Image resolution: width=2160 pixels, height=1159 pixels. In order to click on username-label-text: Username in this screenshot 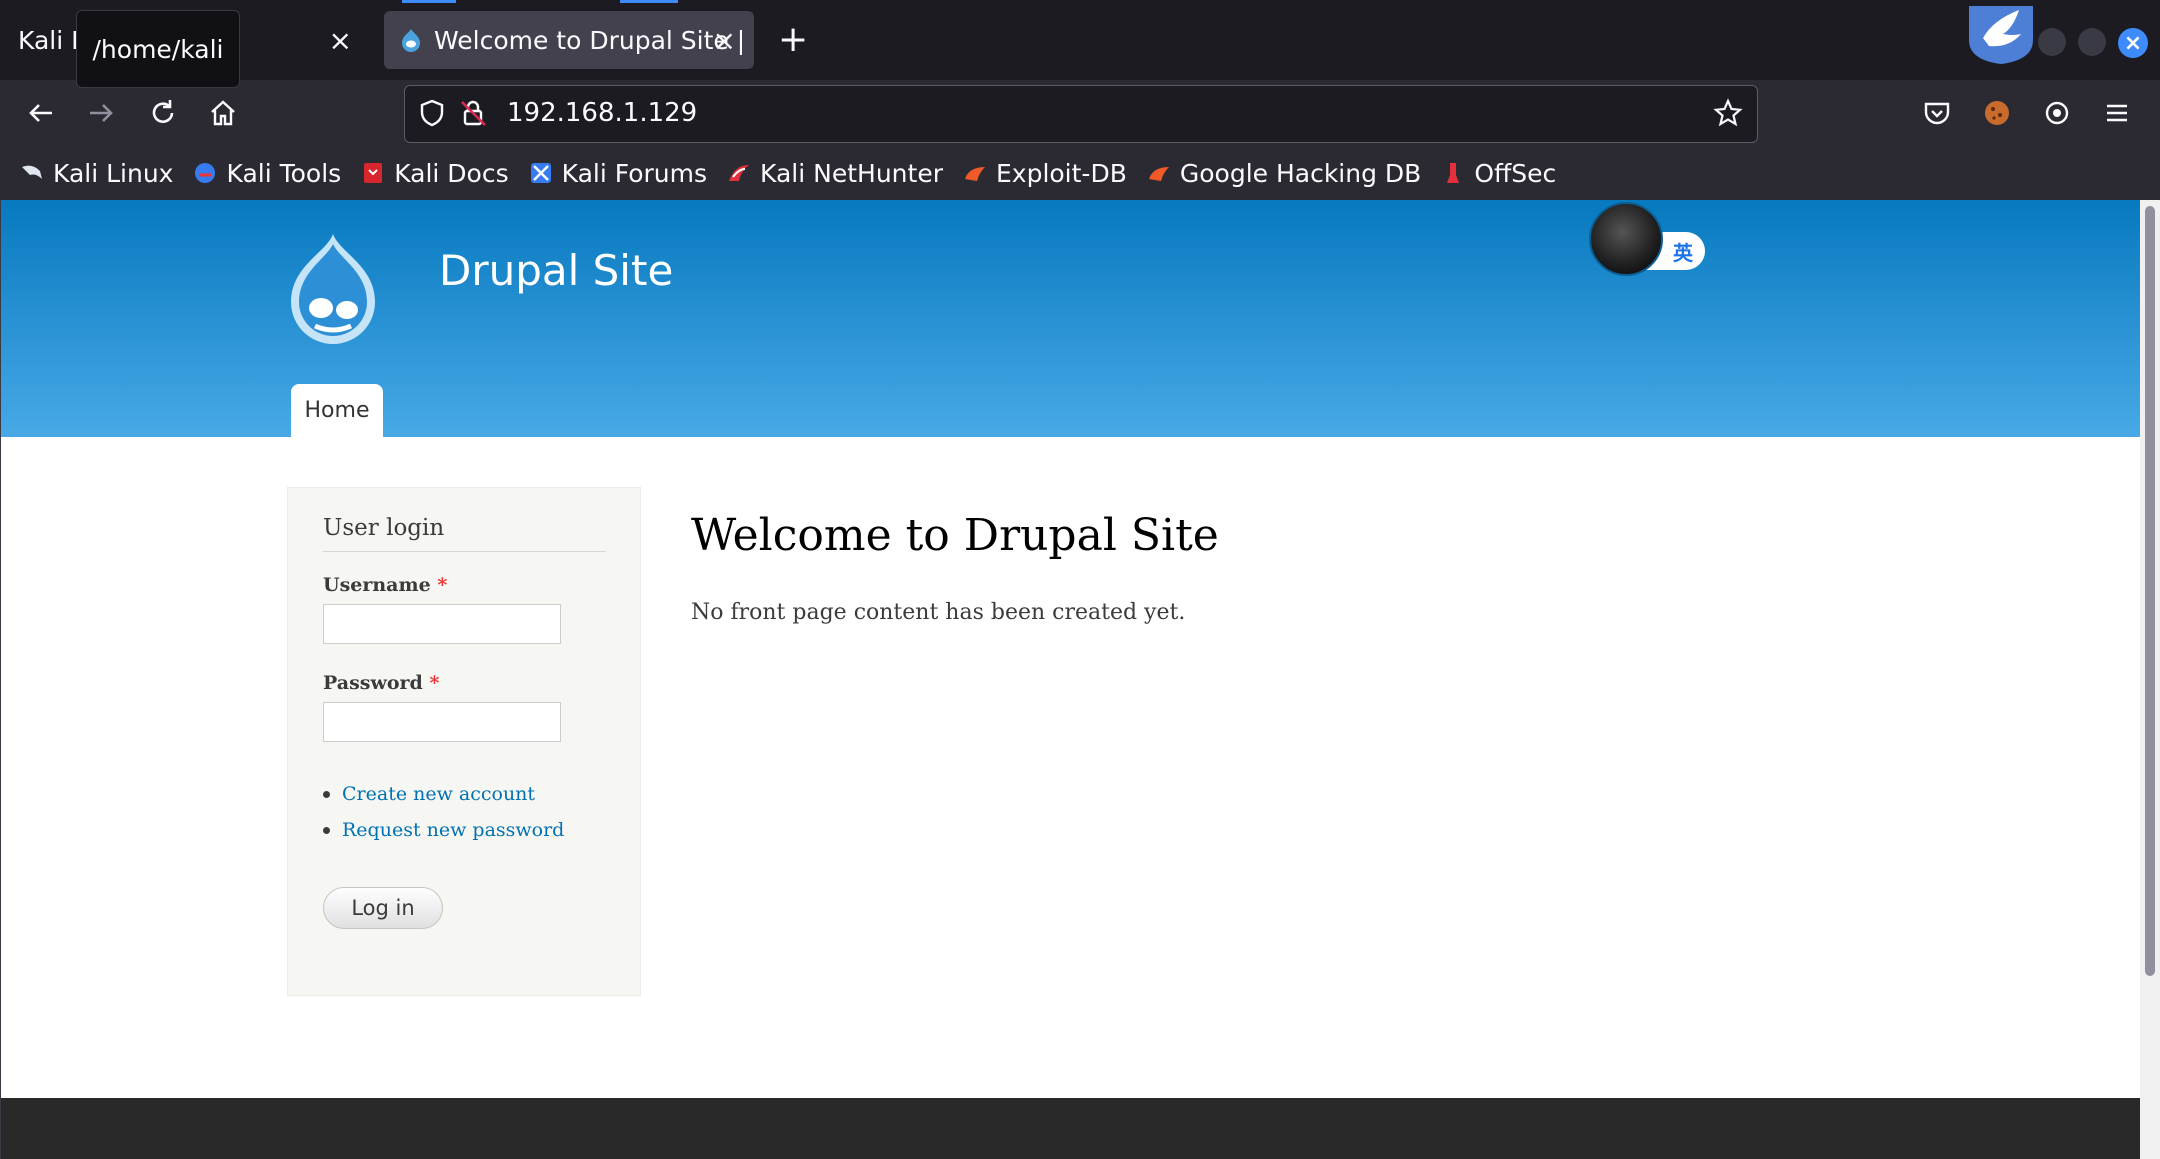, I will do `click(377, 585)`.